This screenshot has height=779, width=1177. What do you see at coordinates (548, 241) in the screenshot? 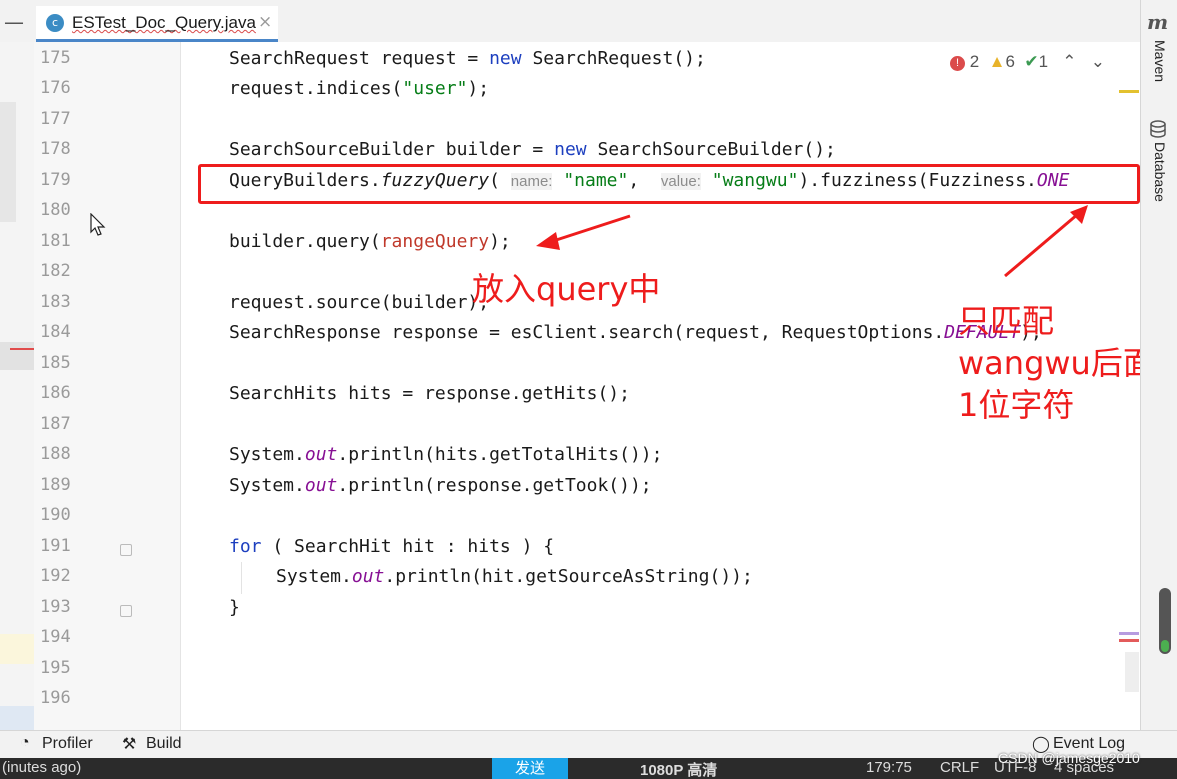
I see `arrow-head-query` at bounding box center [548, 241].